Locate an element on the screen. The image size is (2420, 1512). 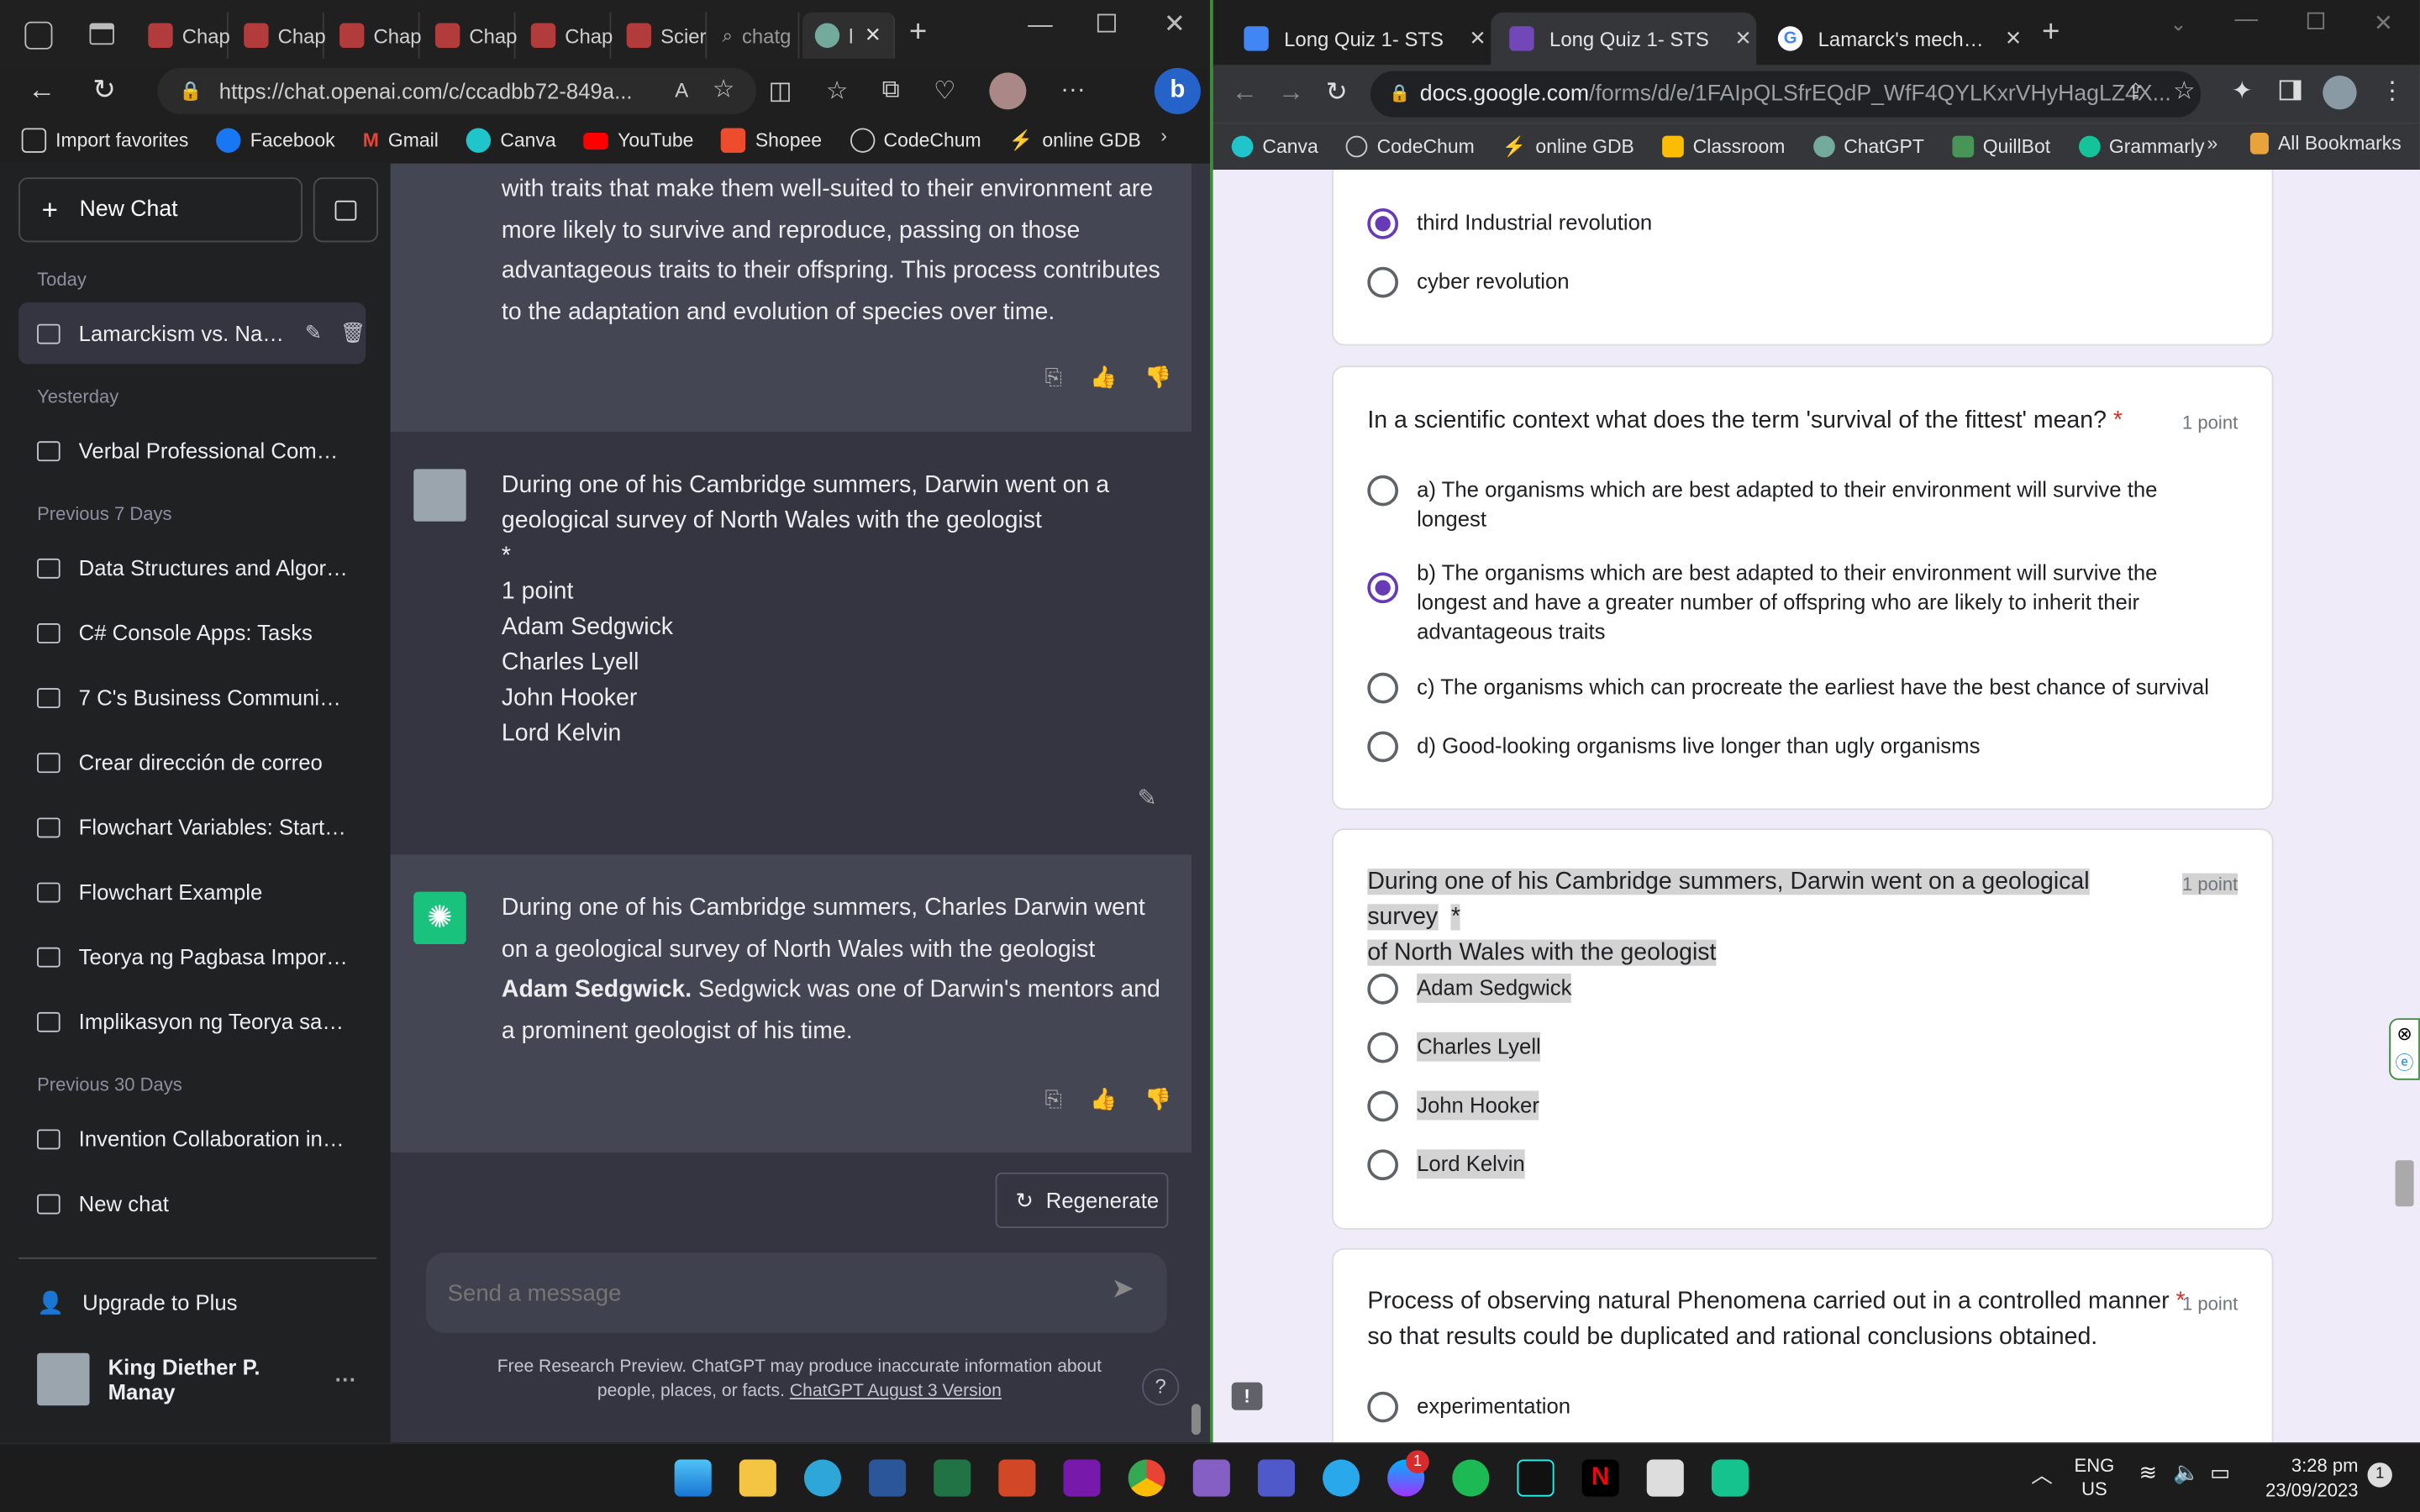
chrome-icon is located at coordinates (1146, 1478).